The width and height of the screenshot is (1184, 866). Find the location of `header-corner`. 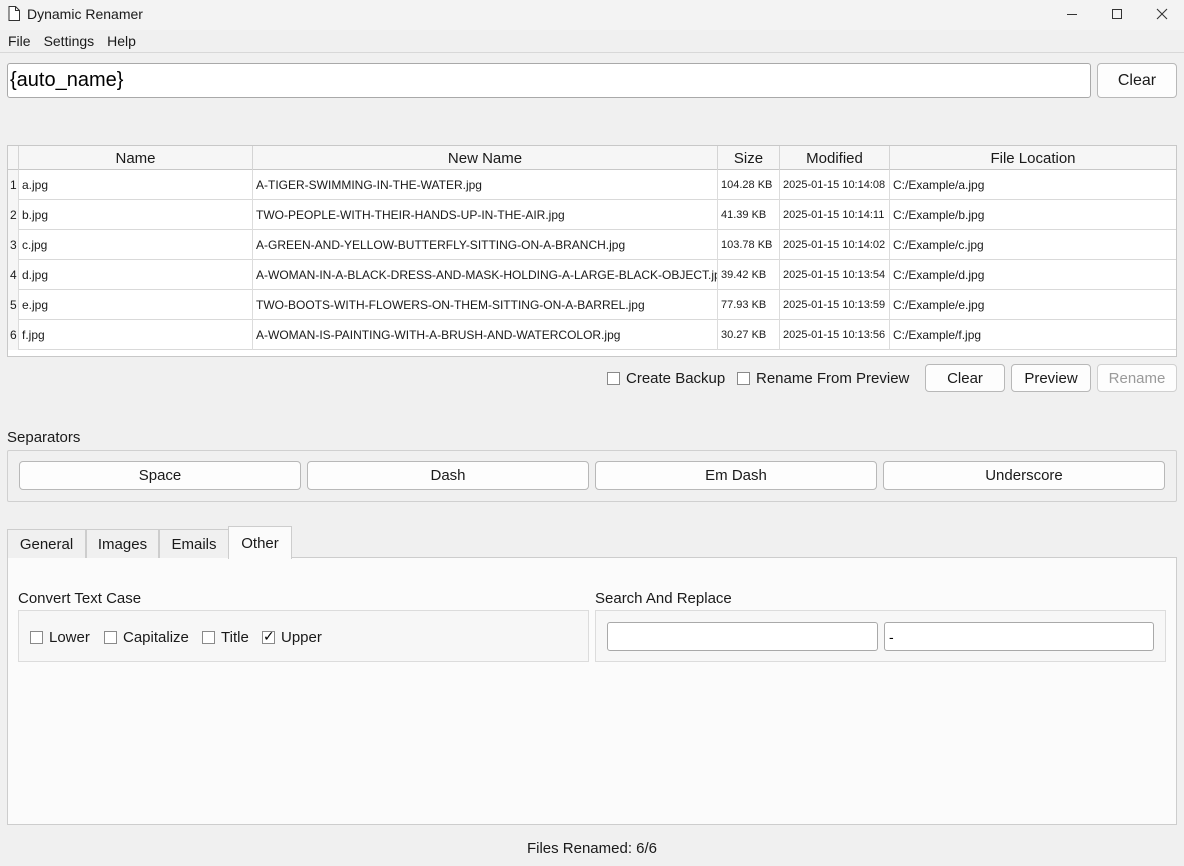

header-corner is located at coordinates (13, 158).